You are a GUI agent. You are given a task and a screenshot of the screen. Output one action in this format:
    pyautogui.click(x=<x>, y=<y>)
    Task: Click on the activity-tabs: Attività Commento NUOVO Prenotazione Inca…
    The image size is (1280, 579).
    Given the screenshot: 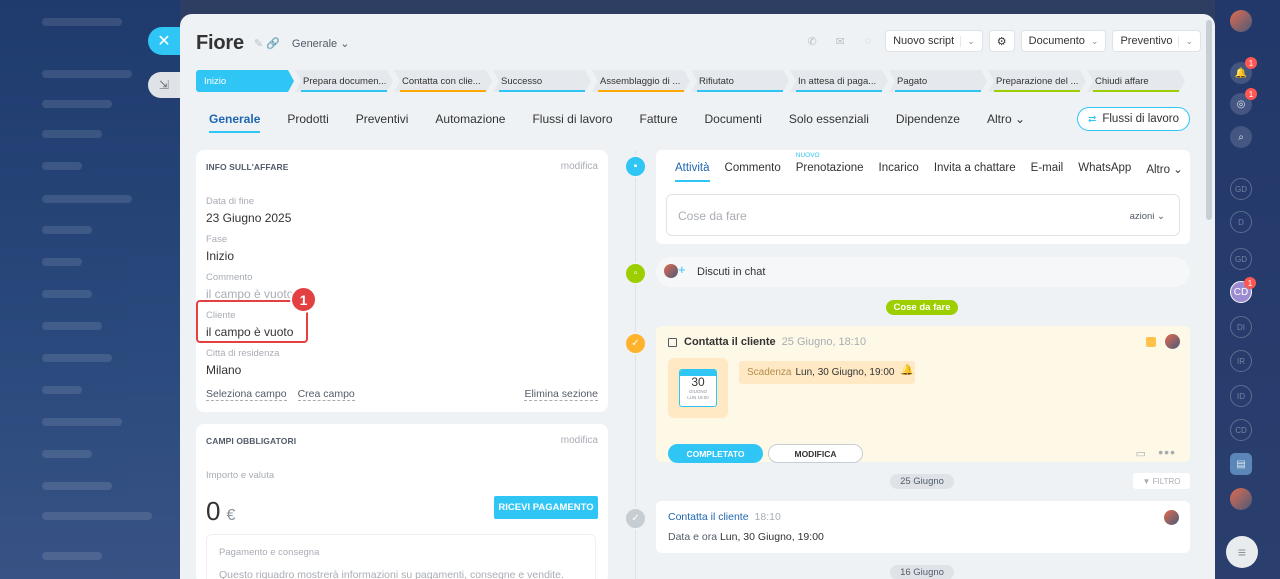 What is the action you would take?
    pyautogui.click(x=929, y=167)
    